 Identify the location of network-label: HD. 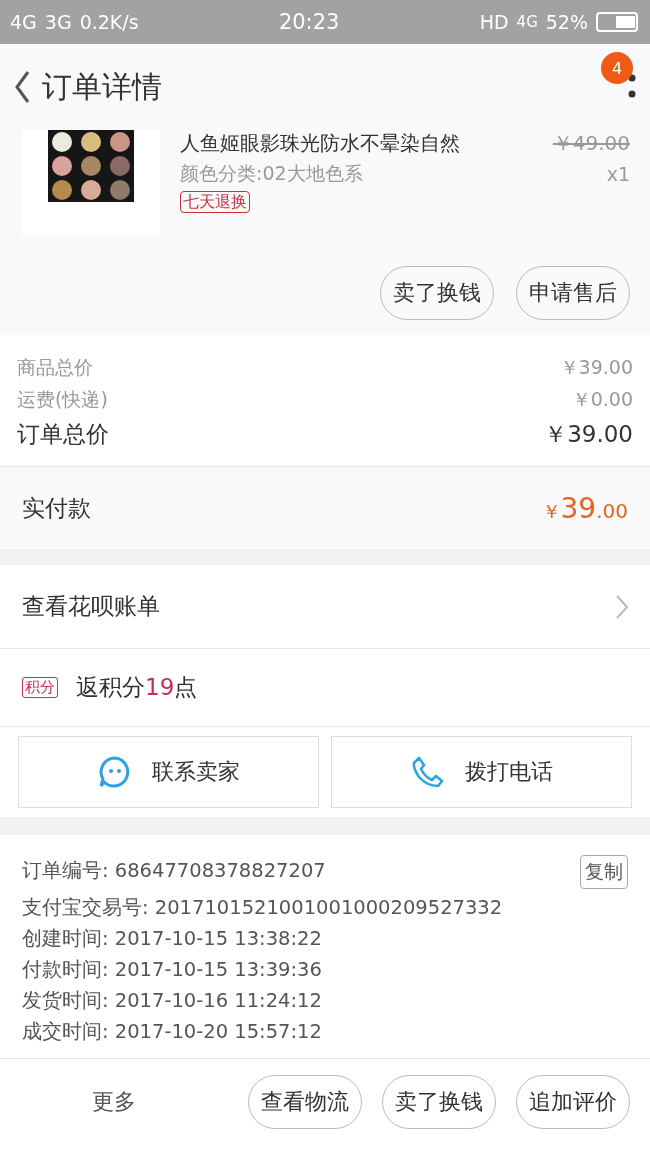
(494, 22).